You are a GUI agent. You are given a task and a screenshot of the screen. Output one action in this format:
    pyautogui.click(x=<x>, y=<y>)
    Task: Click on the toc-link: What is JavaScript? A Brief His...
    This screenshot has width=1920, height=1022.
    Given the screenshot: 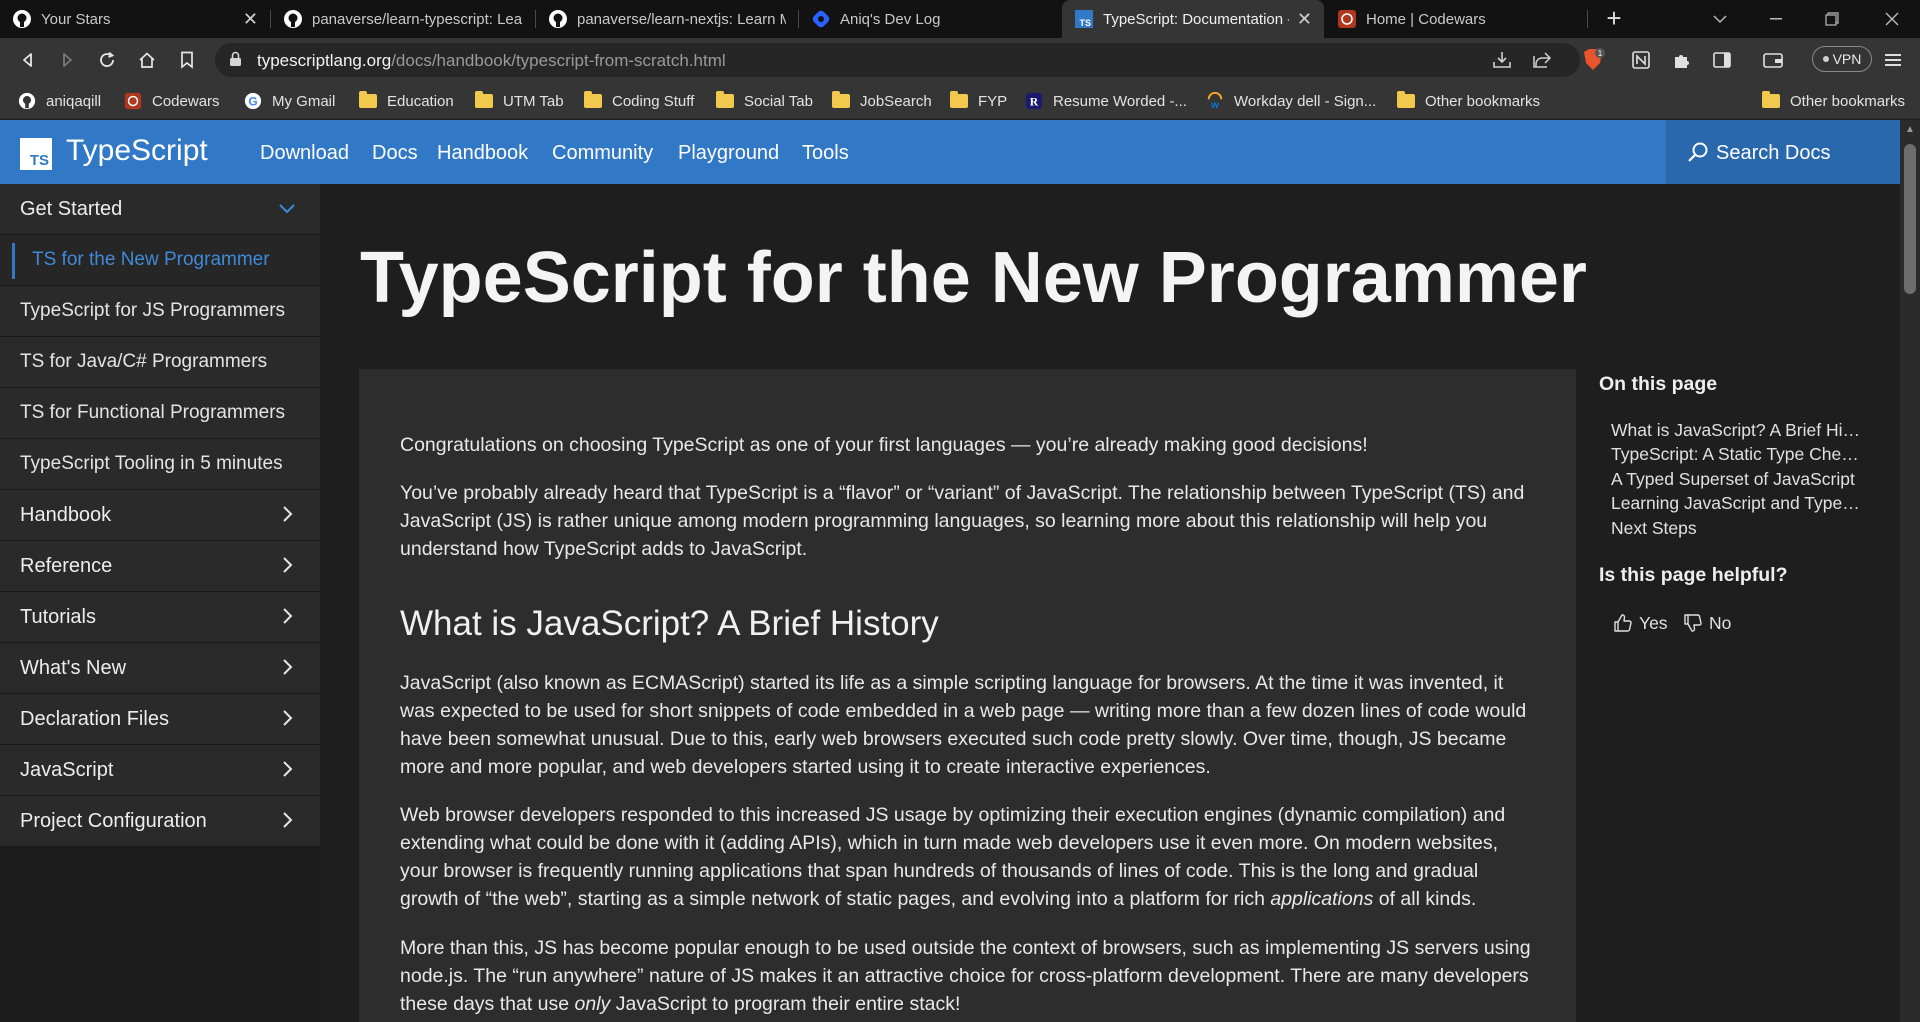 What is the action you would take?
    pyautogui.click(x=1736, y=430)
    